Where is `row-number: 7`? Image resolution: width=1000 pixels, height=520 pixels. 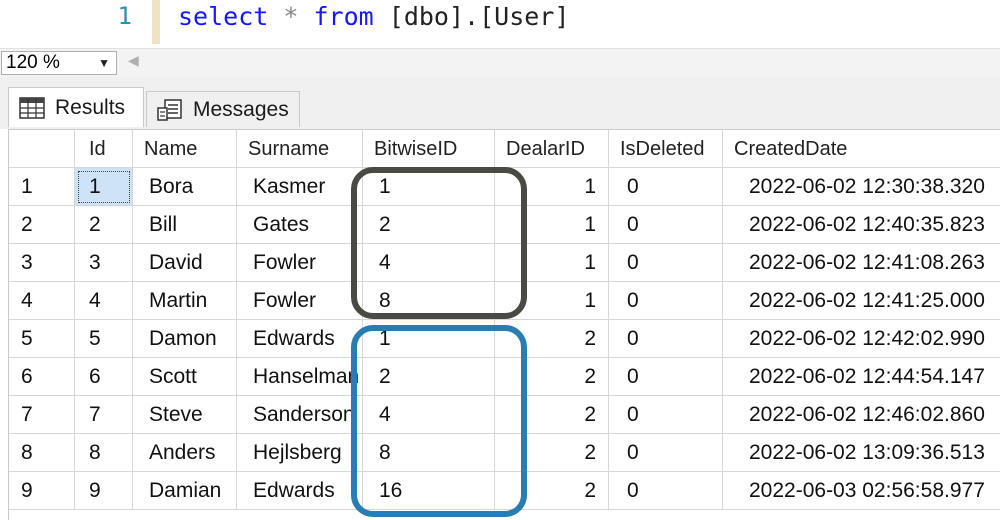
row-number: 7 is located at coordinates (42, 415).